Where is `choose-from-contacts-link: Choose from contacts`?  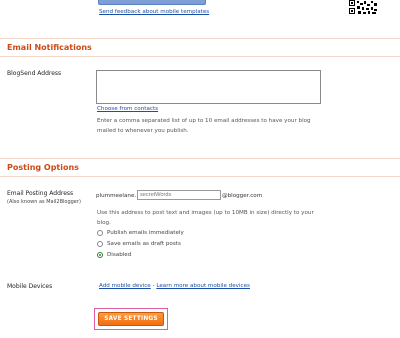
choose-from-contacts-link: Choose from contacts is located at coordinates (127, 109).